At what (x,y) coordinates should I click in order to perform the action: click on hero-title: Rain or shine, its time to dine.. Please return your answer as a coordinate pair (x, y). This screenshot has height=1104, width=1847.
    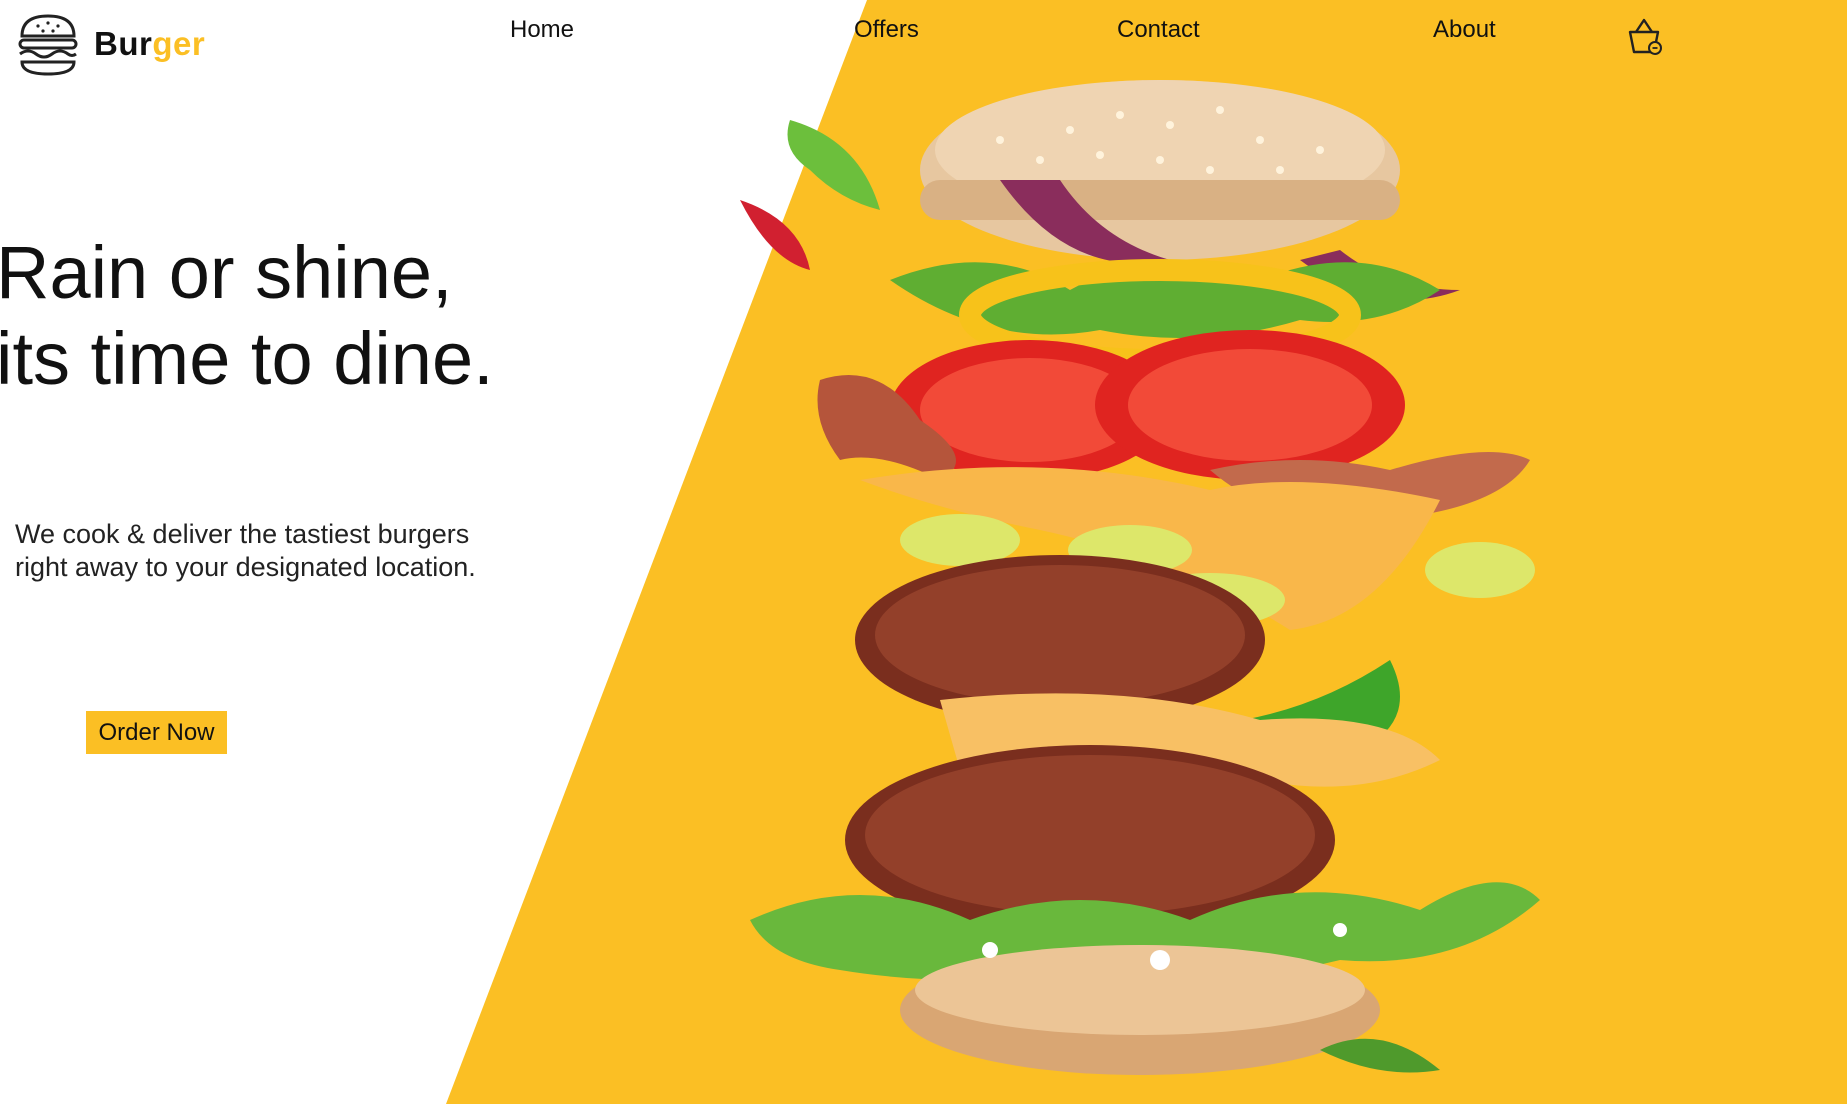
    Looking at the image, I should click on (247, 316).